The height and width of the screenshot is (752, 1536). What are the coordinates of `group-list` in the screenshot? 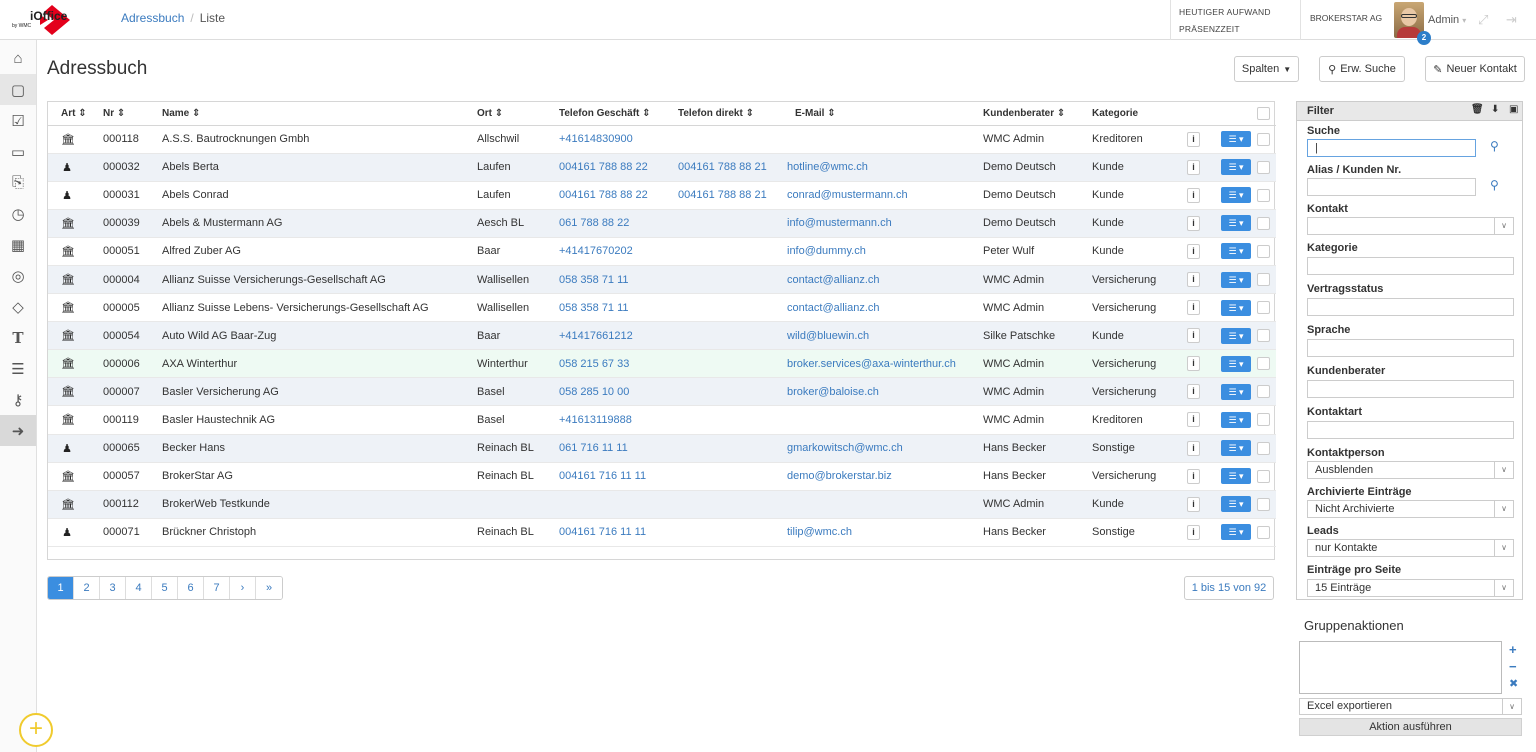 It's located at (1400, 667).